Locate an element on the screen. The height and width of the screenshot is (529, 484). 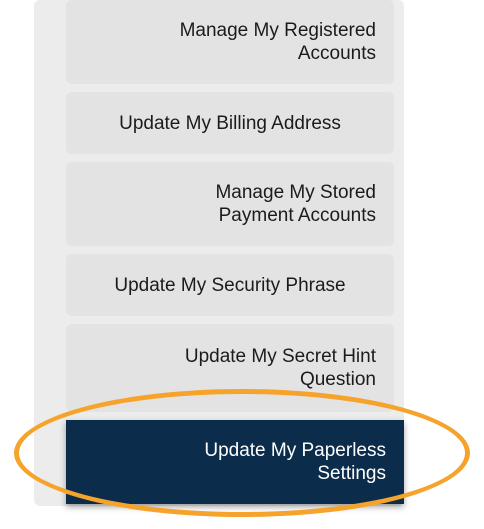
menu-item-update-billing-address: Update My Billing Address is located at coordinates (230, 123).